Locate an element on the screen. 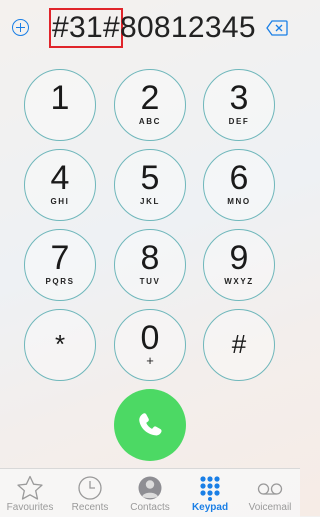  tab-favourites: Favourites is located at coordinates (30, 493).